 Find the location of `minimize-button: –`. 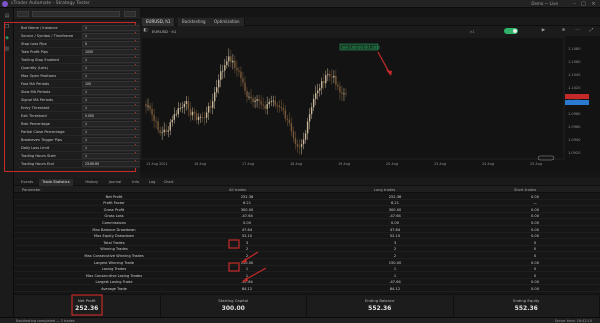

minimize-button: – is located at coordinates (574, 4).